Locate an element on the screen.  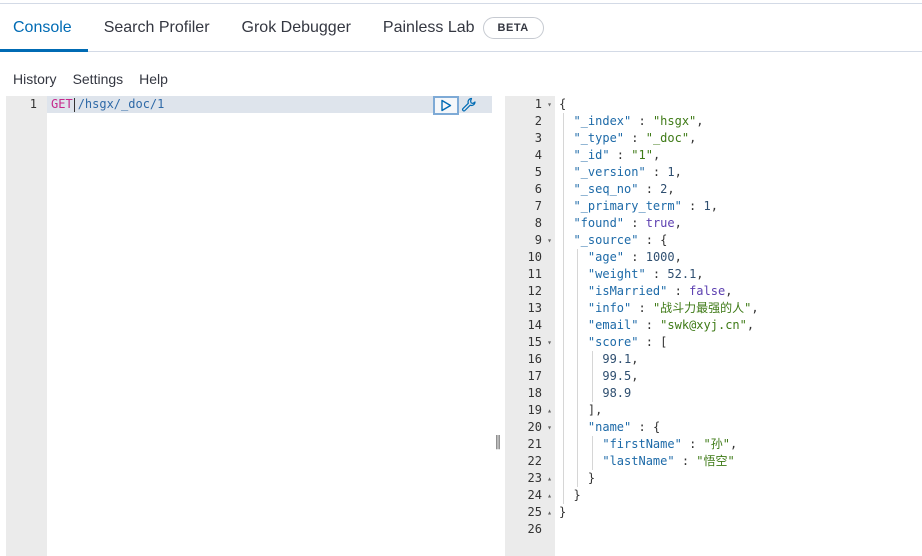
response-line: "_seq_no" : 2, is located at coordinates (740, 189).